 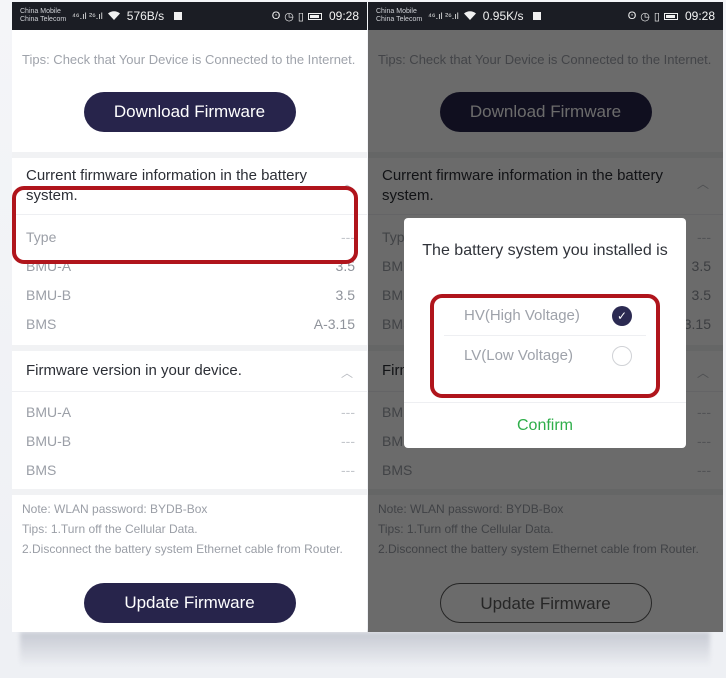 I want to click on download-firmware-button: Download Firmware, so click(x=189, y=112).